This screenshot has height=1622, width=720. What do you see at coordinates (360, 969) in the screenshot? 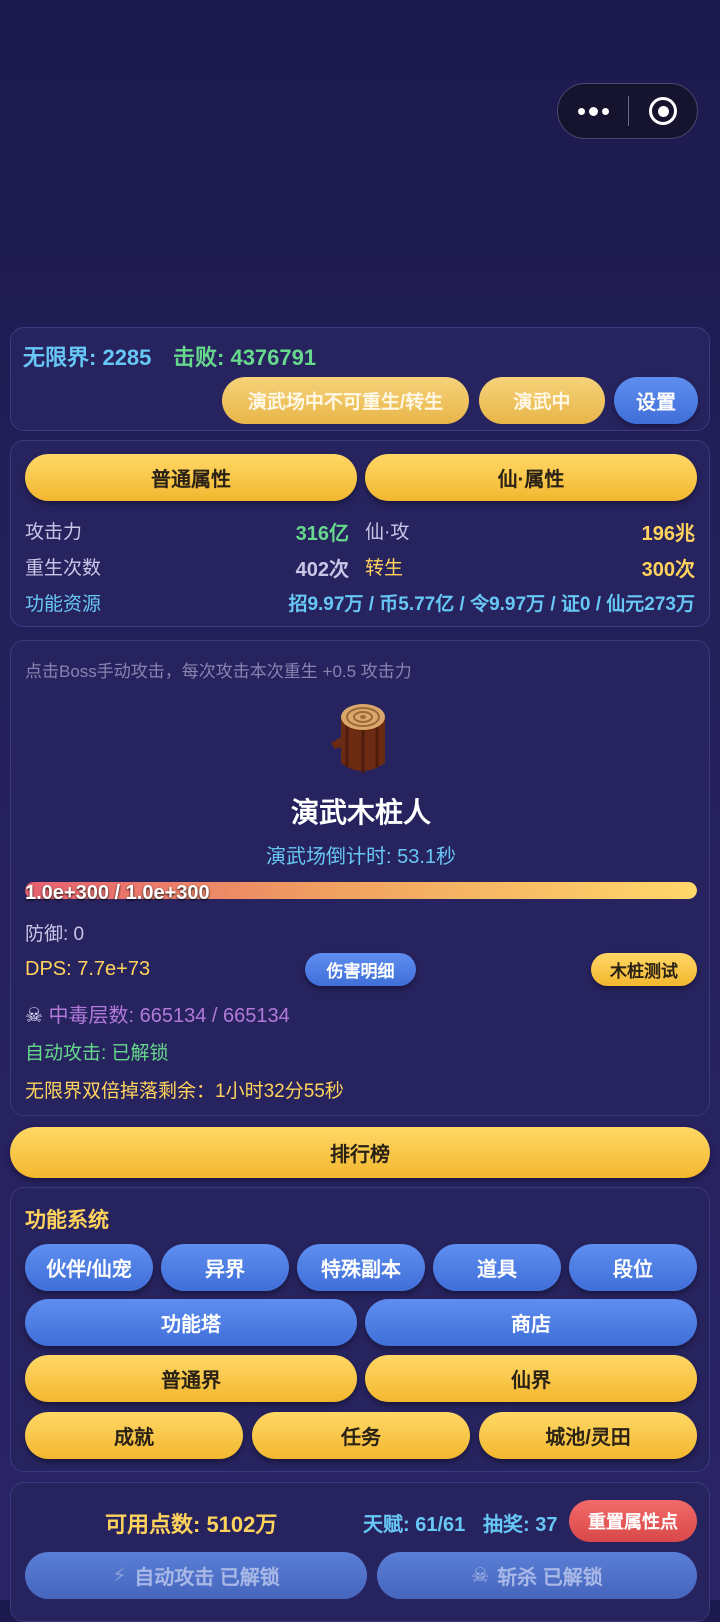
I see `damage-detail-button: 伤害明细` at bounding box center [360, 969].